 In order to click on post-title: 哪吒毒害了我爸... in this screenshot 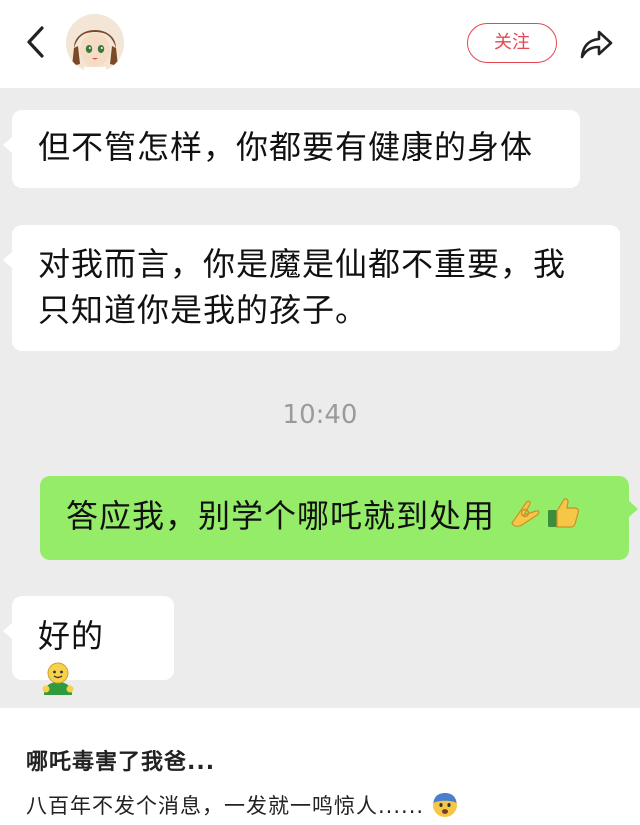, I will do `click(120, 760)`.